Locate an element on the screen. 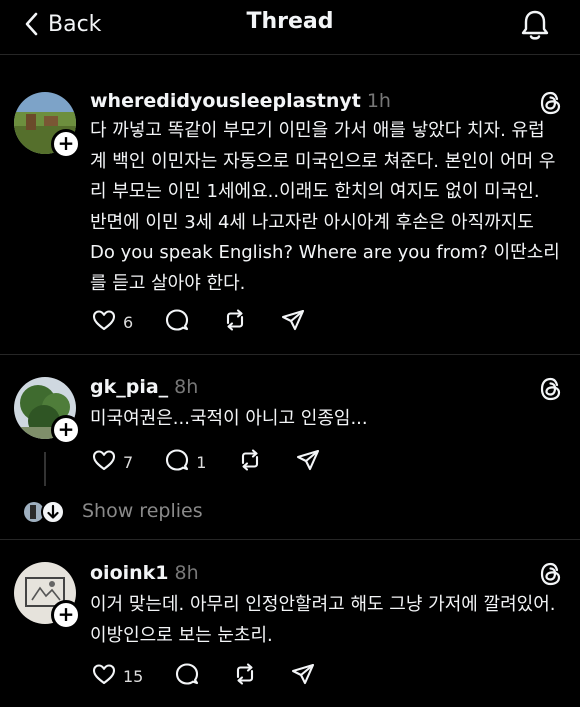  post-actions: 6 is located at coordinates (198, 322).